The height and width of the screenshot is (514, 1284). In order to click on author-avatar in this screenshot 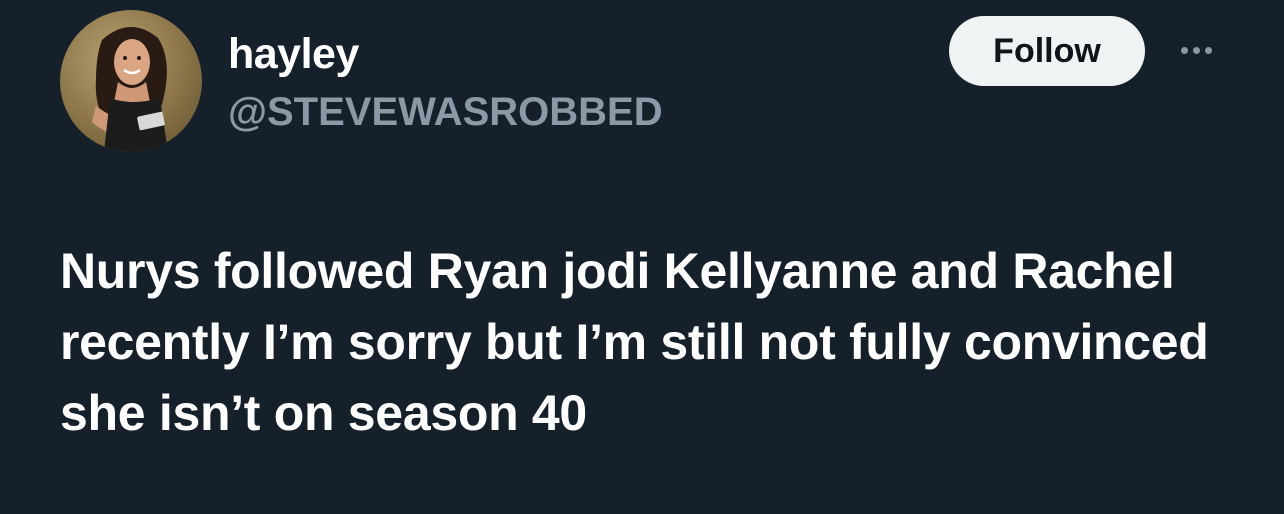, I will do `click(131, 81)`.